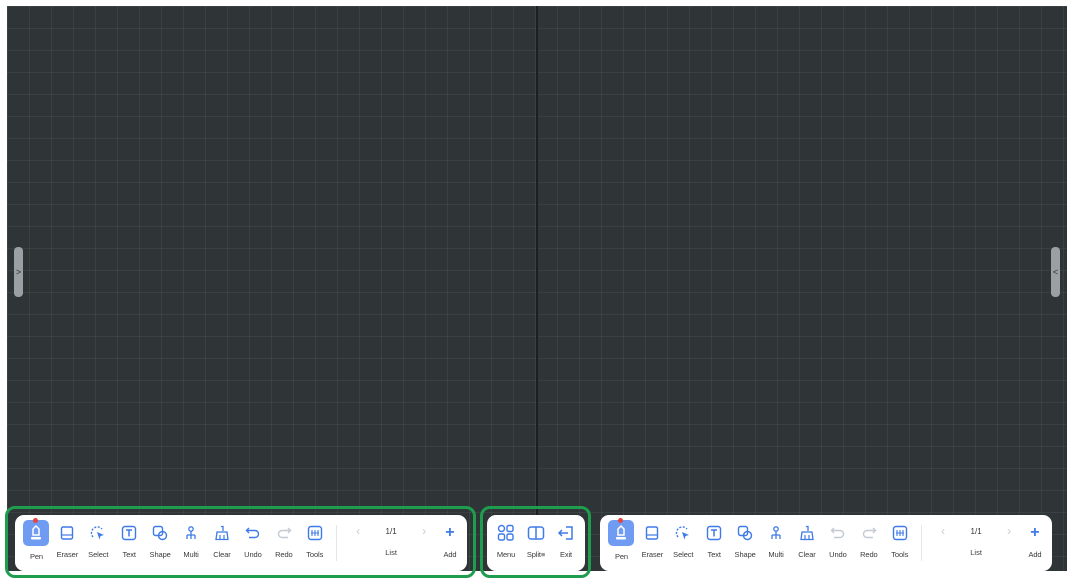 The width and height of the screenshot is (1068, 581). Describe the element at coordinates (506, 533) in the screenshot. I see `menu-grid-icon` at that location.